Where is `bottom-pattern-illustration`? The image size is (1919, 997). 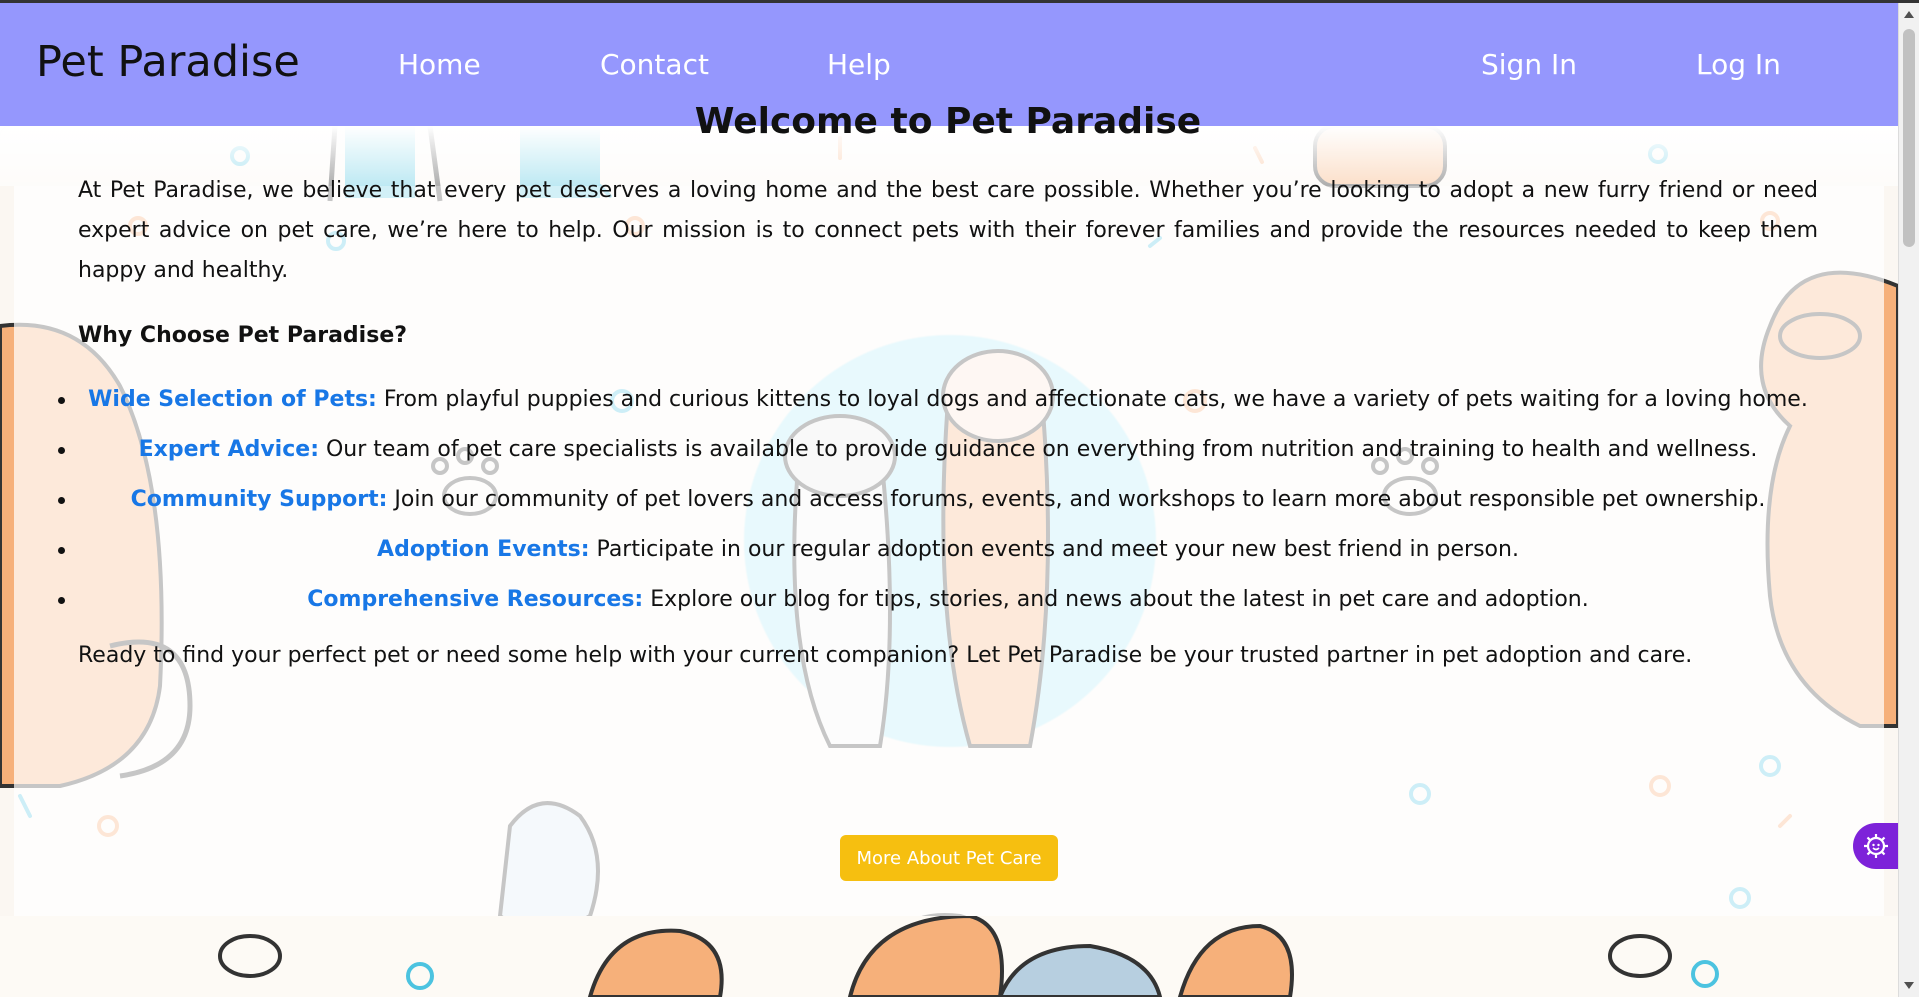 bottom-pattern-illustration is located at coordinates (968, 956).